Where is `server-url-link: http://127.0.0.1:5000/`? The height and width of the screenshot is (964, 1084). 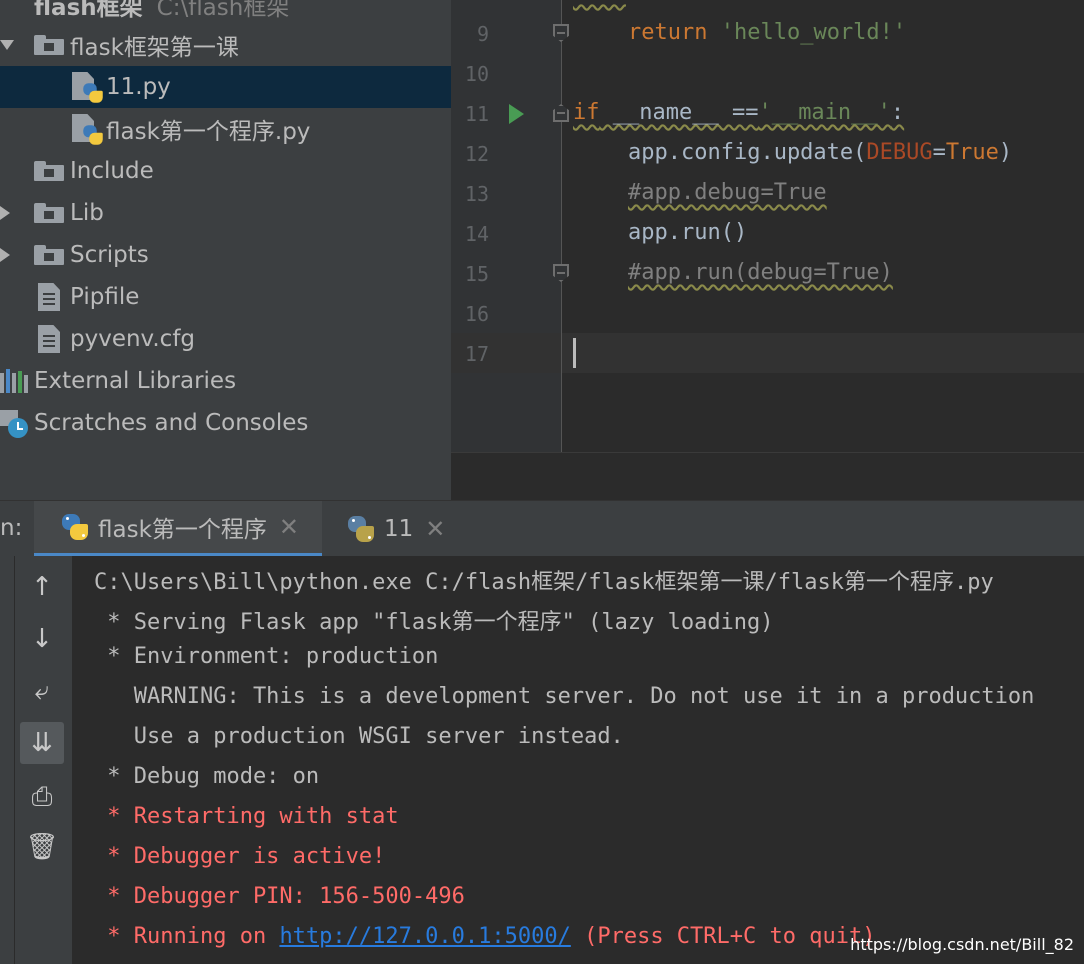
server-url-link: http://127.0.0.1:5000/ is located at coordinates (424, 936).